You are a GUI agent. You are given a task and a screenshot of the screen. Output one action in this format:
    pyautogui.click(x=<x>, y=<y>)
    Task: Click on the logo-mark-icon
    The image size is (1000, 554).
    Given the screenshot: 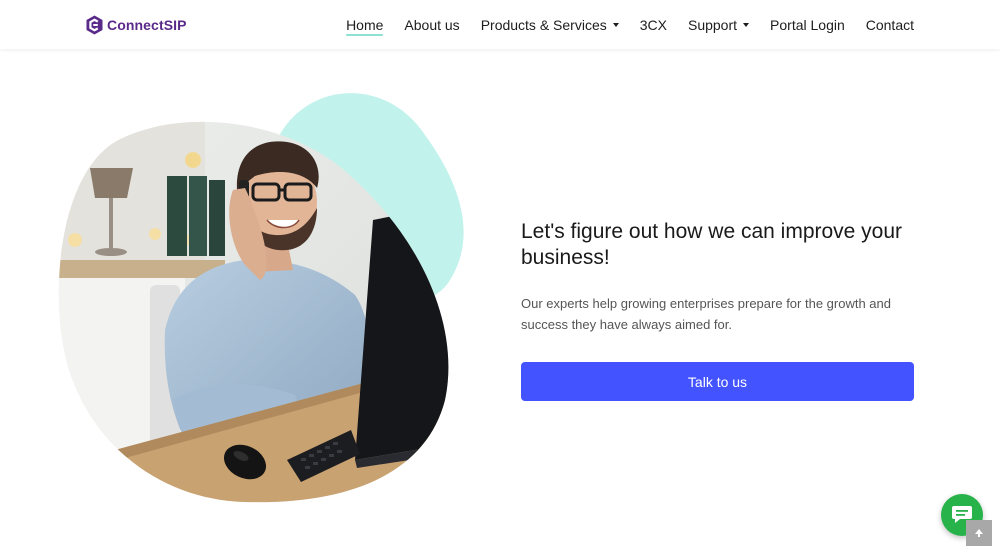 What is the action you would take?
    pyautogui.click(x=94, y=25)
    